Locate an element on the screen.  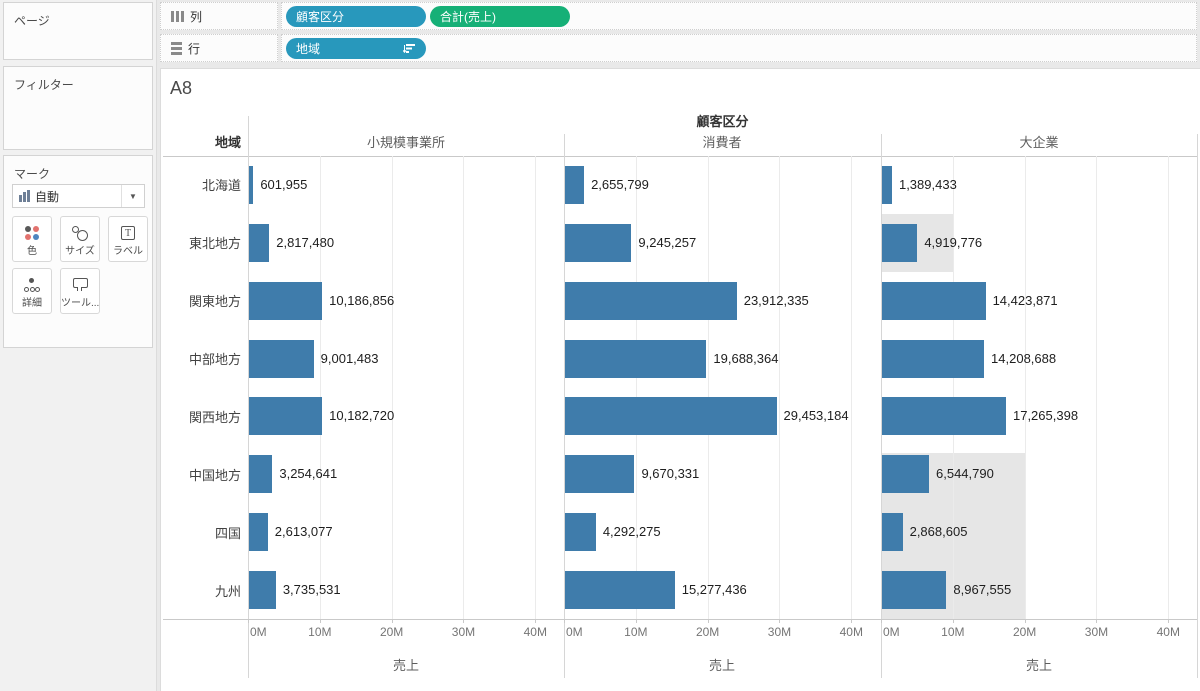
chevron-down-icon: ▼ is located at coordinates (132, 196).